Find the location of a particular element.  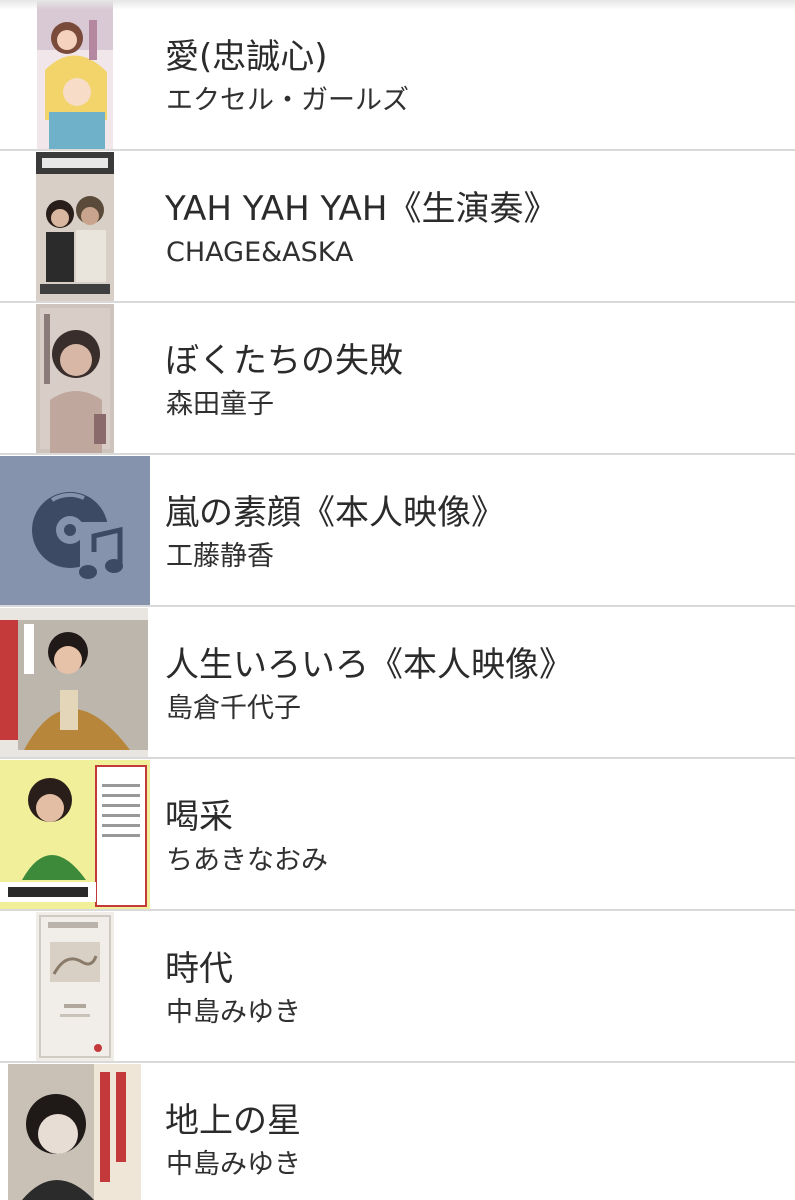

song-row: 地上の星 中島みゆき is located at coordinates (397, 1132).